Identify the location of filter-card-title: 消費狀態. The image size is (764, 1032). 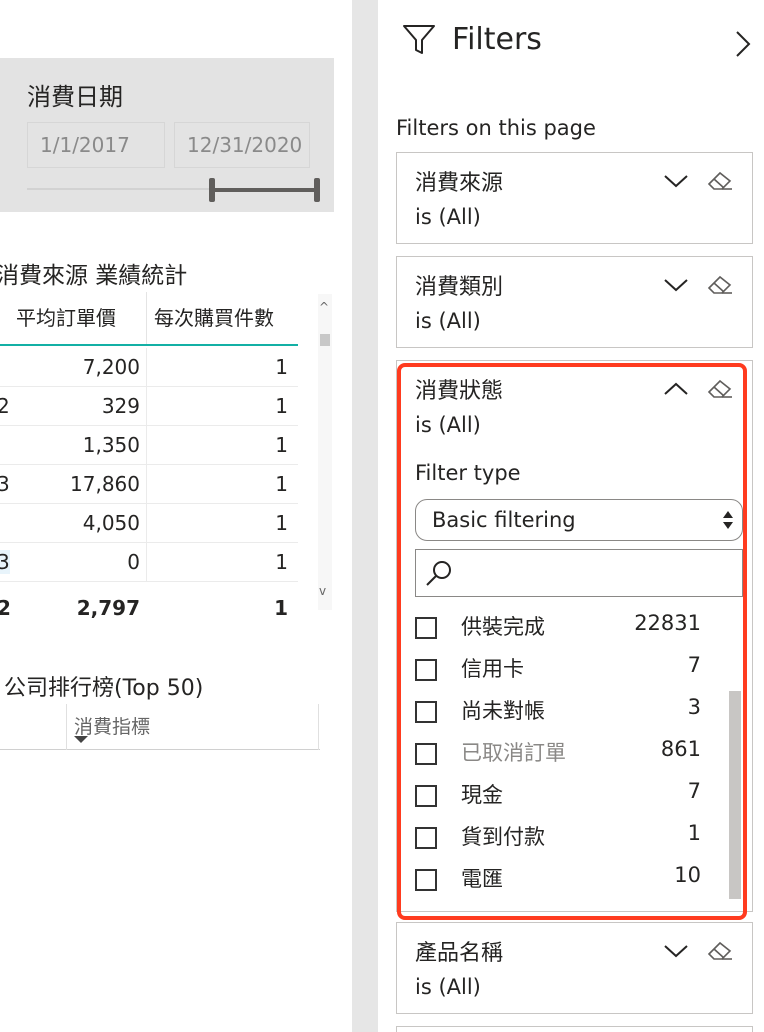
(459, 391).